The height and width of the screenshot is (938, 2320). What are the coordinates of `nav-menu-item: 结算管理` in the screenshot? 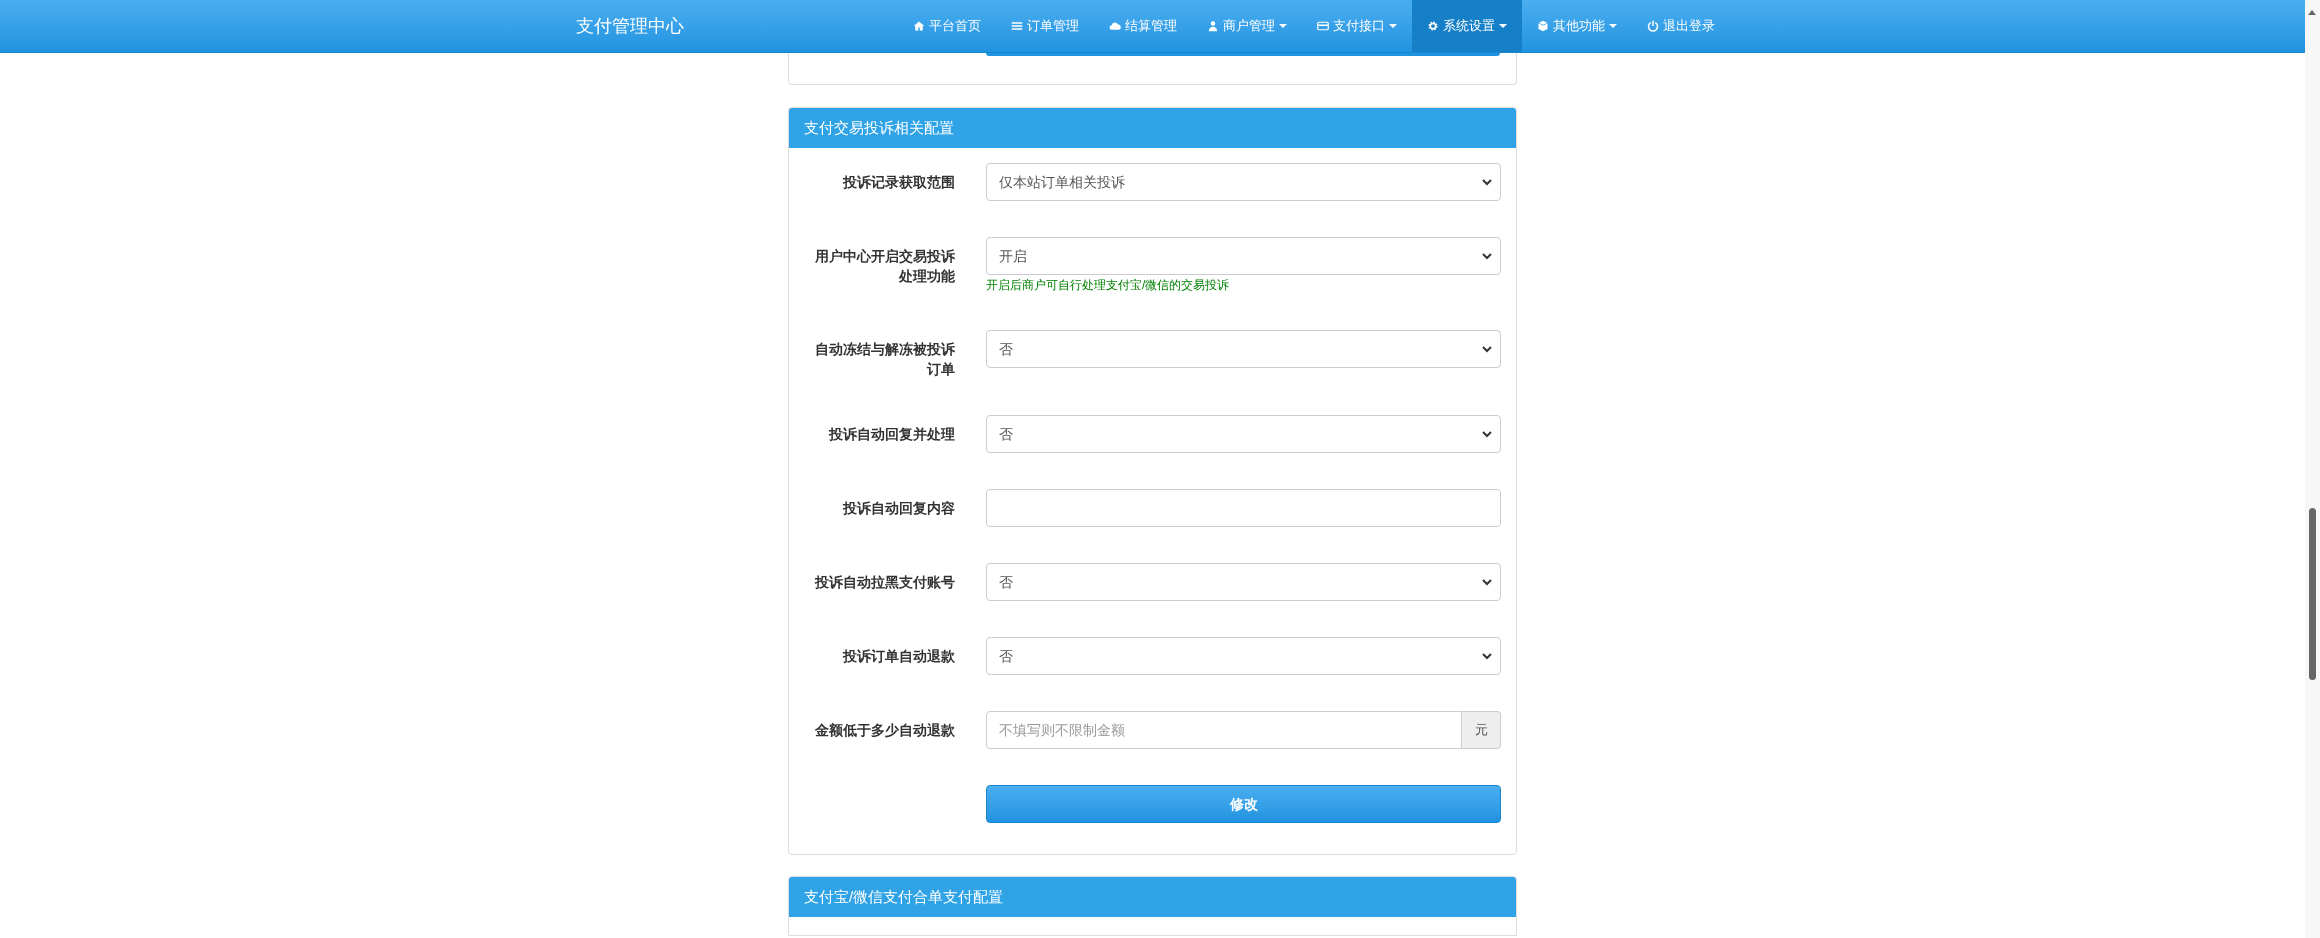 It's located at (1142, 26).